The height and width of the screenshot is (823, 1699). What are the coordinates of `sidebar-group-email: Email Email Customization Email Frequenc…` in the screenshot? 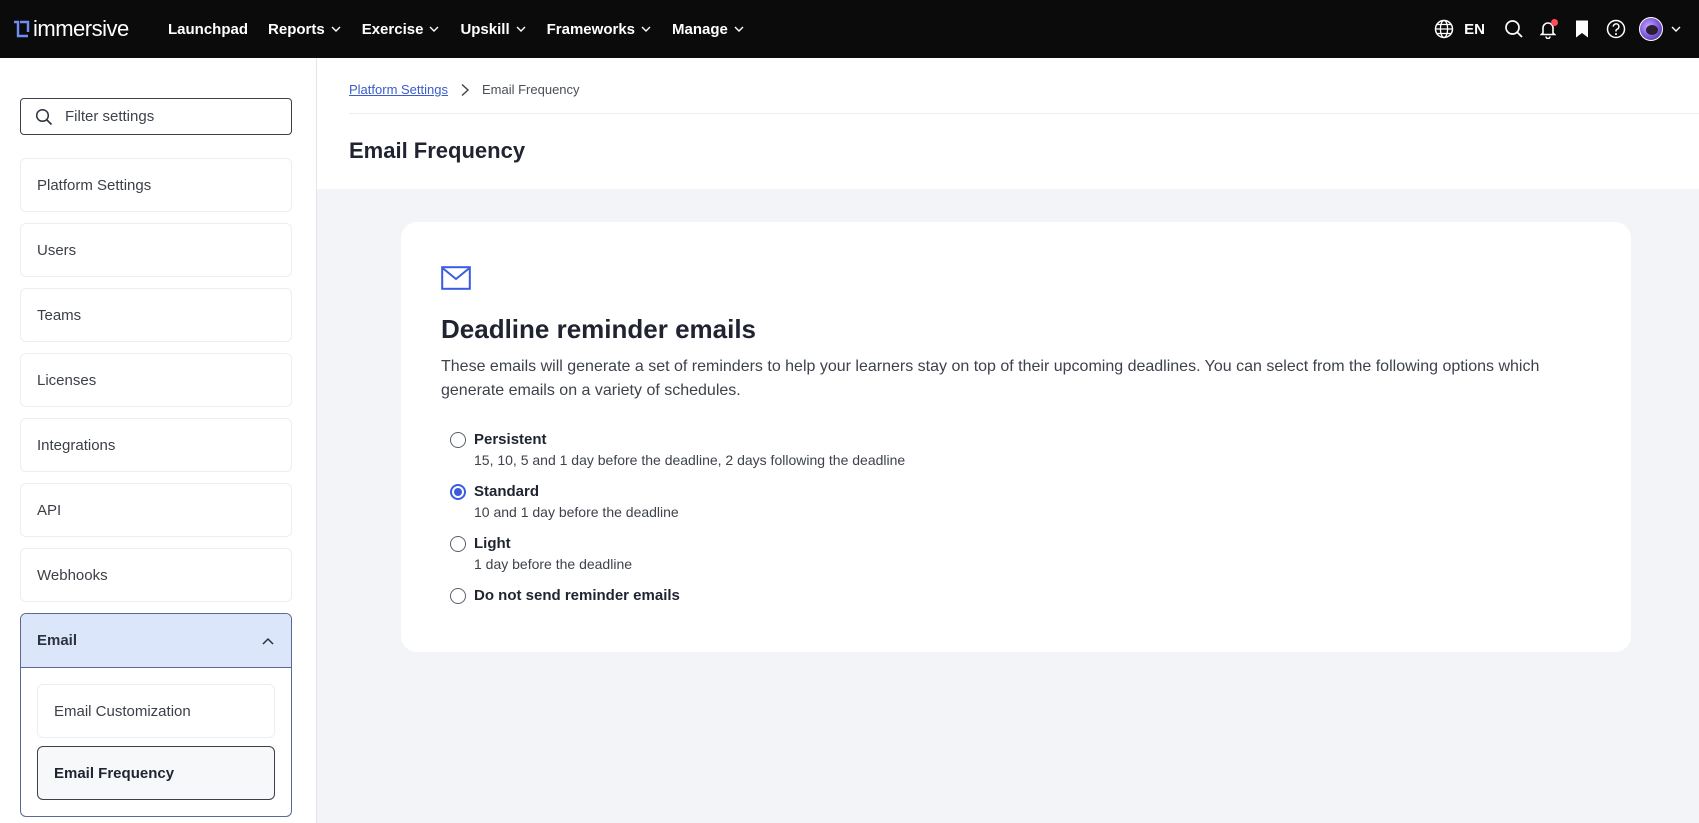 It's located at (156, 715).